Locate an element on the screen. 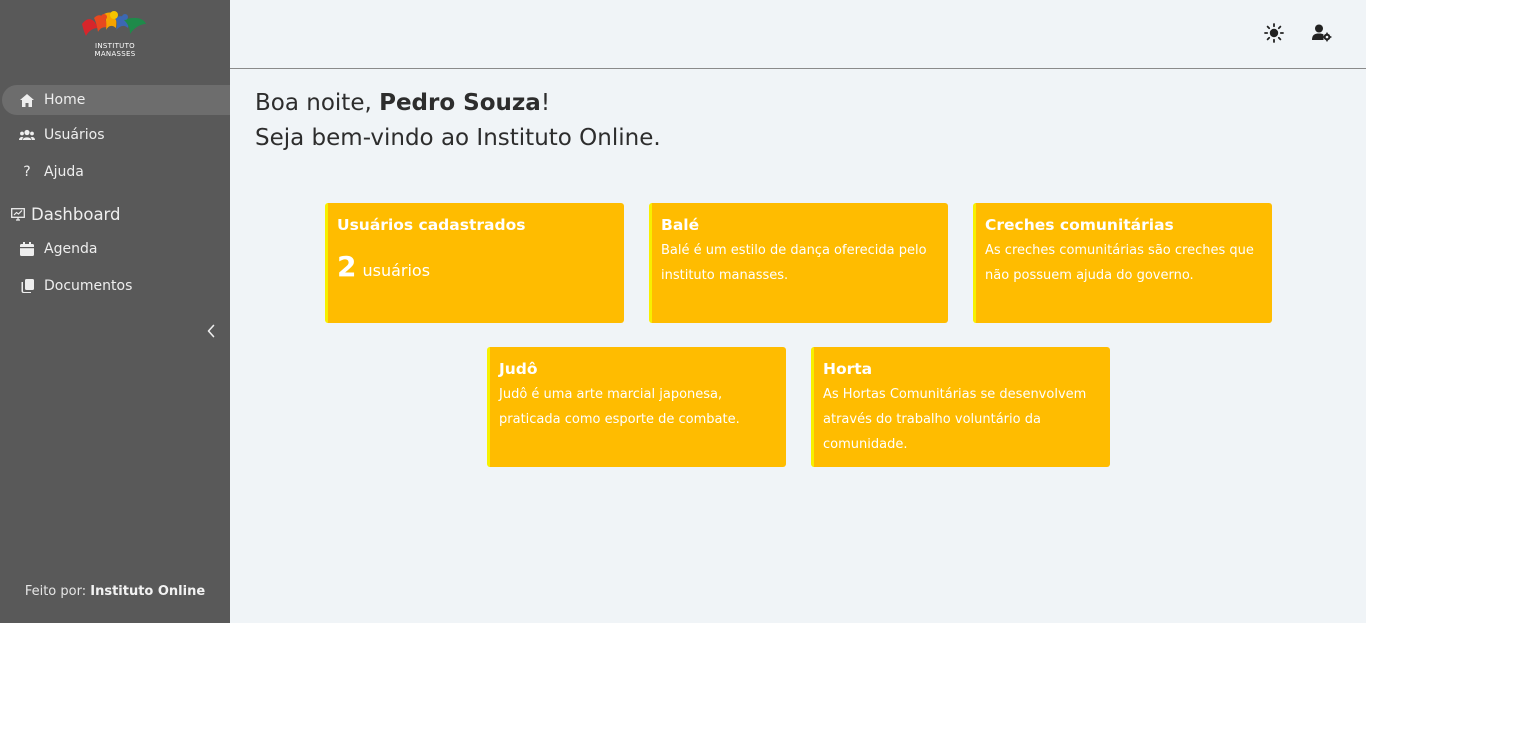 The height and width of the screenshot is (748, 1522). question-icon: ? is located at coordinates (27, 172).